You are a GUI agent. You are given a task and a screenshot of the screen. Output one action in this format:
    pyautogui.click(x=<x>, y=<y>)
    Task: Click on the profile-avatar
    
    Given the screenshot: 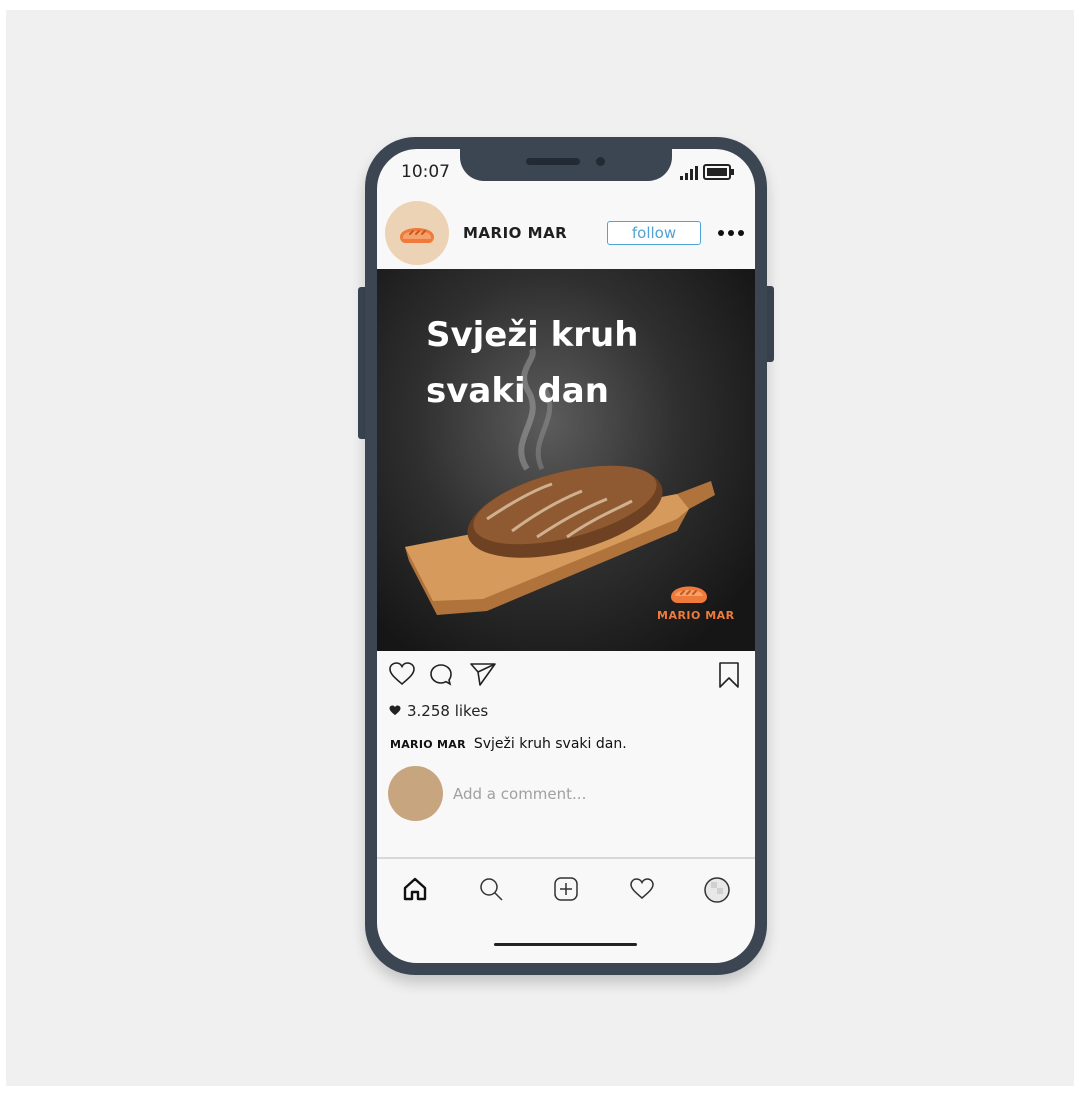 What is the action you would take?
    pyautogui.click(x=417, y=233)
    